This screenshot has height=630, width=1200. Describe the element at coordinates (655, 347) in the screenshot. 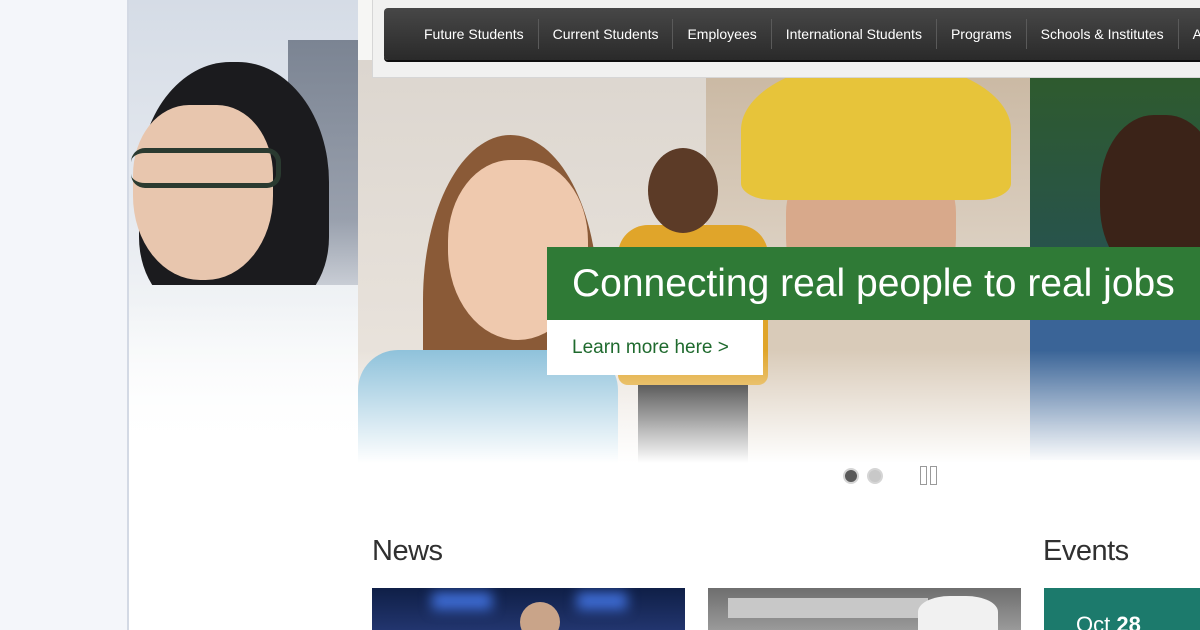

I see `learn-more-button: Learn more here >` at that location.